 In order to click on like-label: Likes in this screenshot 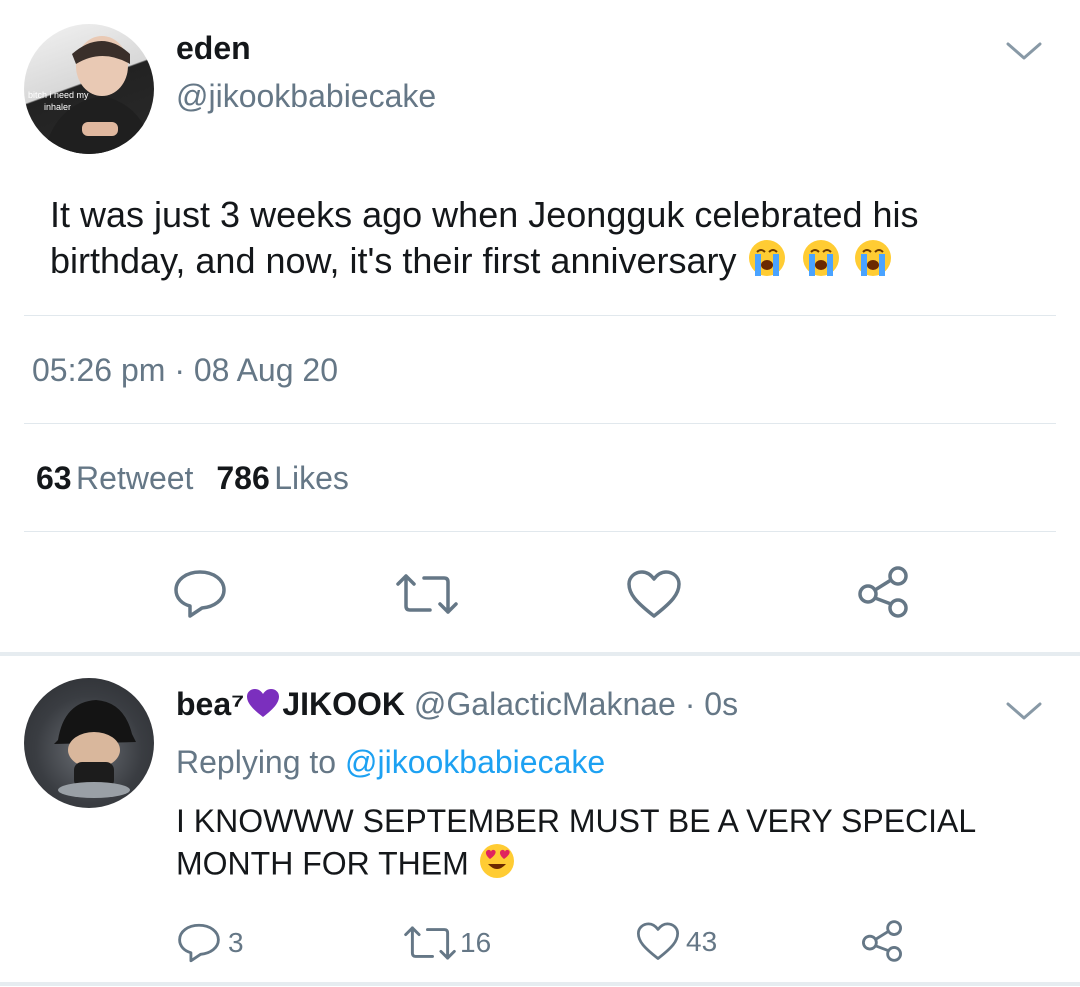, I will do `click(311, 478)`.